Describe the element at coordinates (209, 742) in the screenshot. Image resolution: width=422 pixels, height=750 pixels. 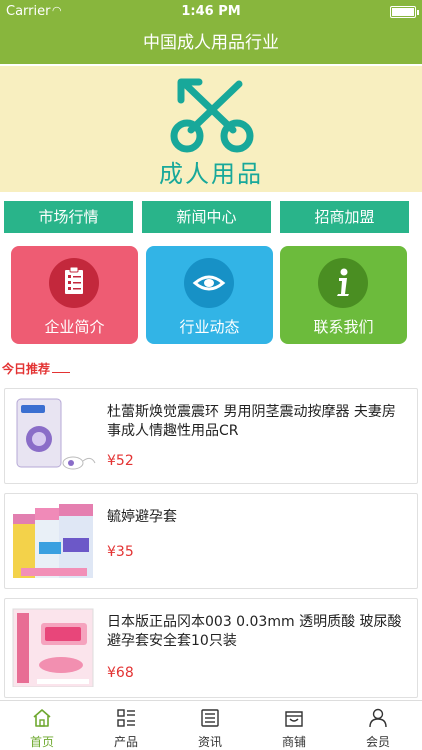
I see `tab-news-feed-label: 资讯` at that location.